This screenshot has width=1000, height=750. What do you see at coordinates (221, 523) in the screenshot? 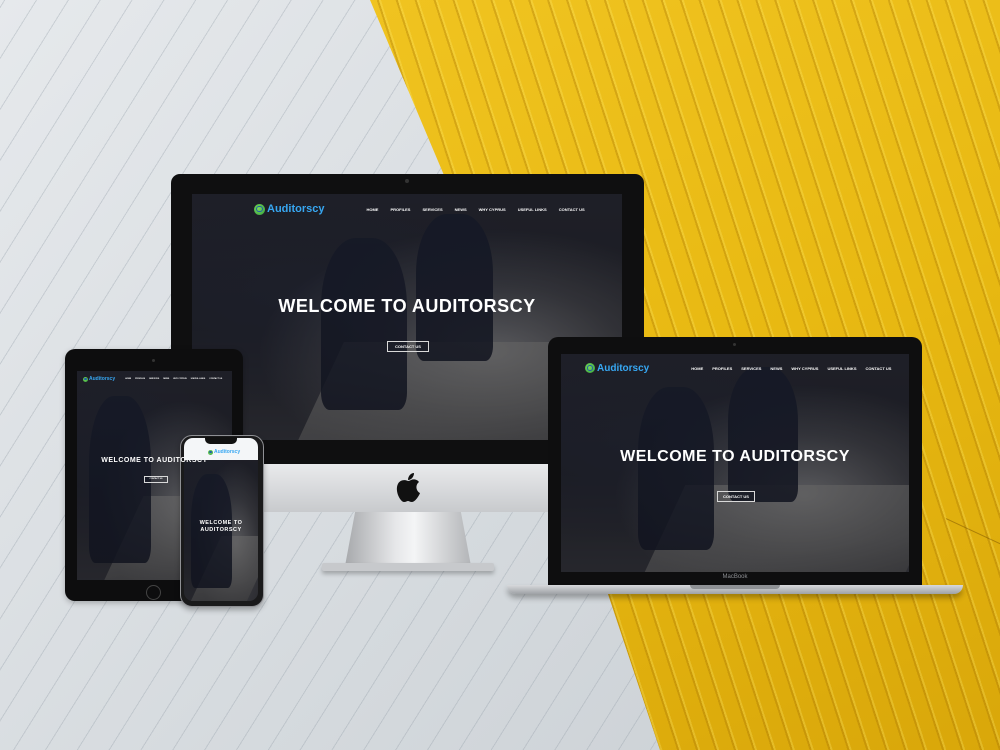
I see `hero-title-line-1: WELCOME TO` at bounding box center [221, 523].